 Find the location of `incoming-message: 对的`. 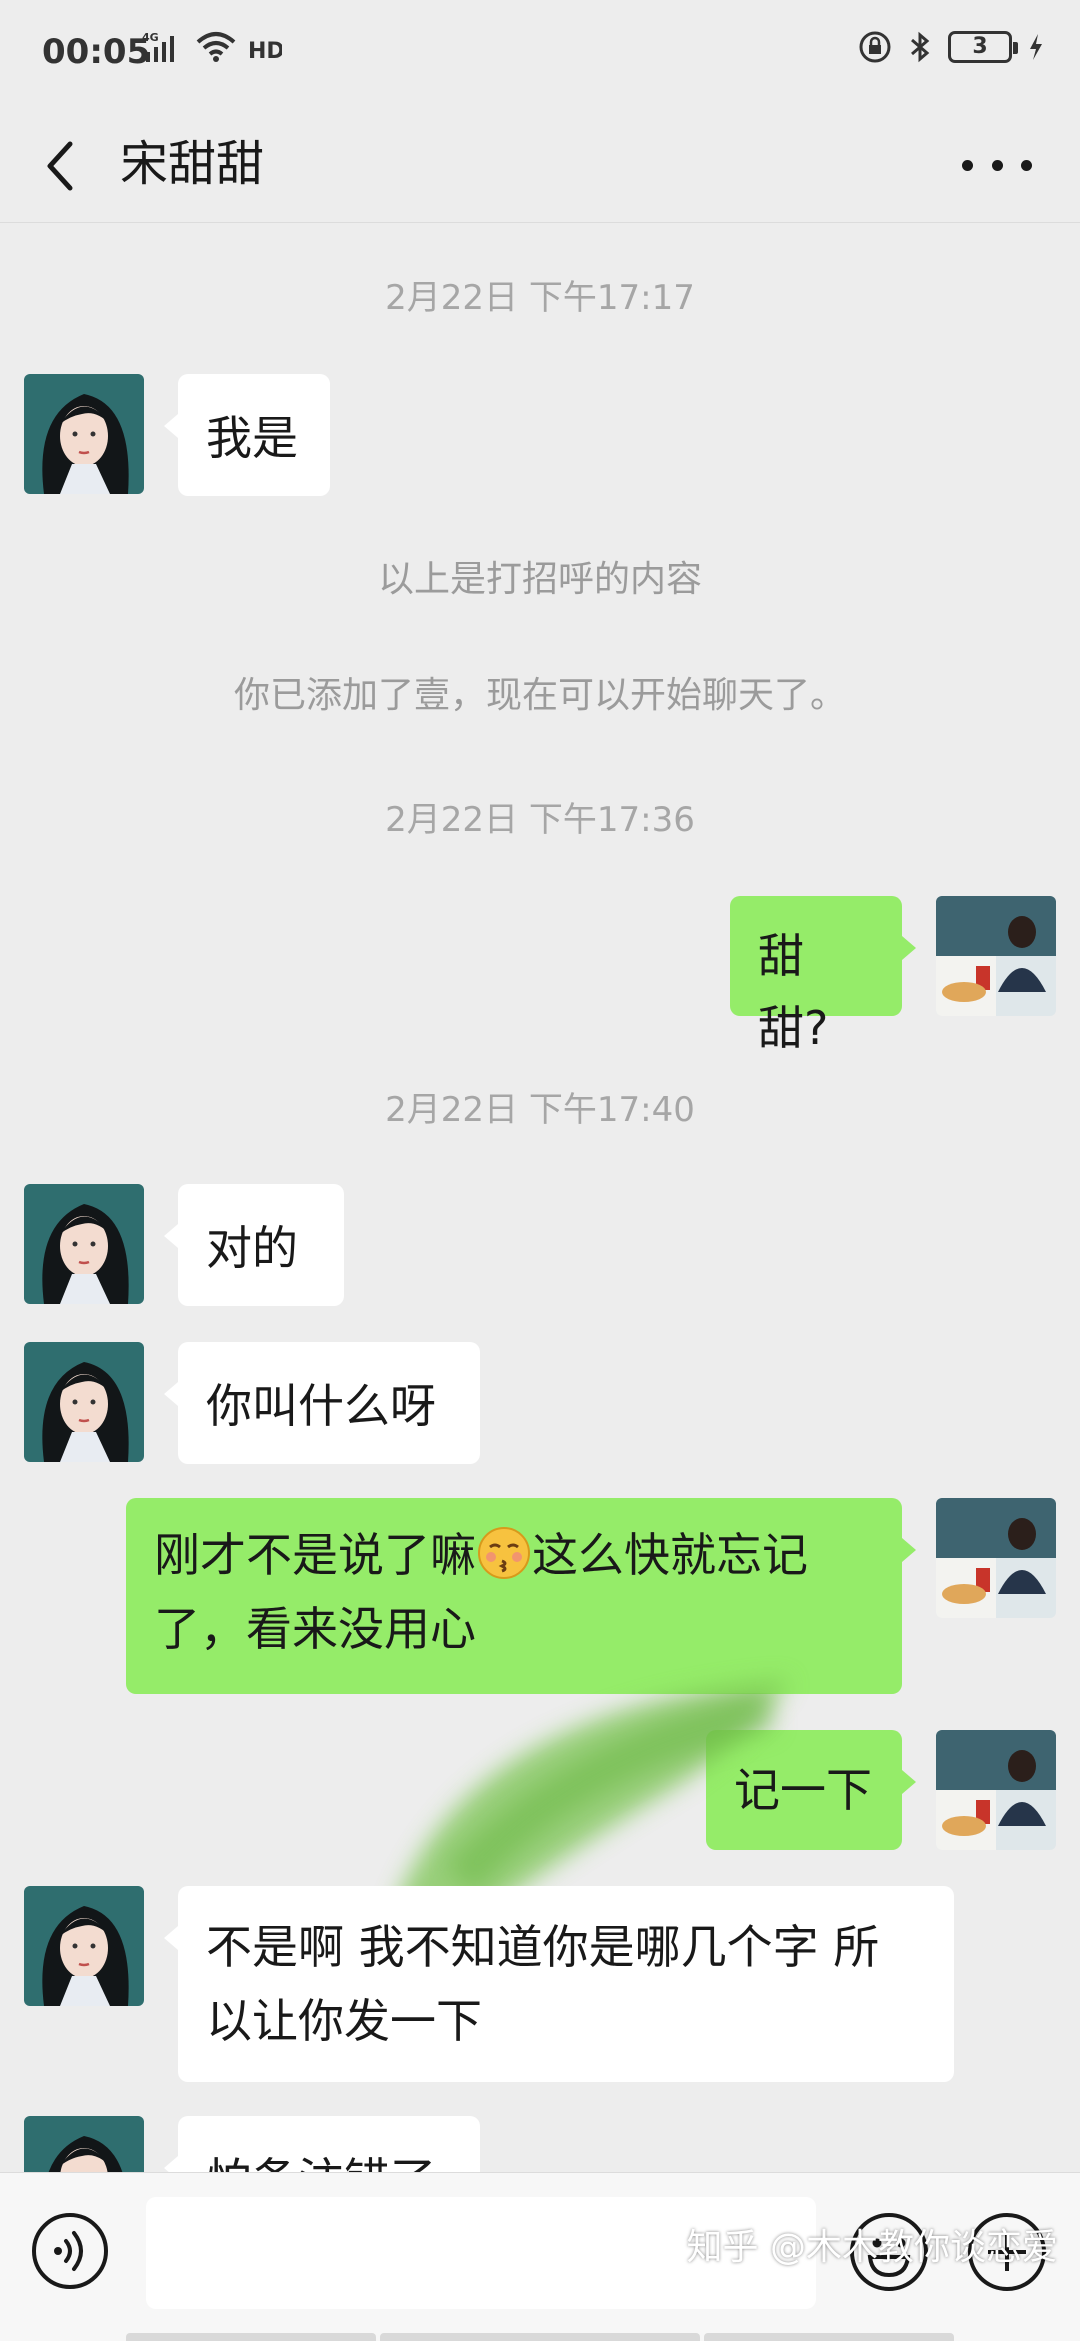

incoming-message: 对的 is located at coordinates (254, 1245).